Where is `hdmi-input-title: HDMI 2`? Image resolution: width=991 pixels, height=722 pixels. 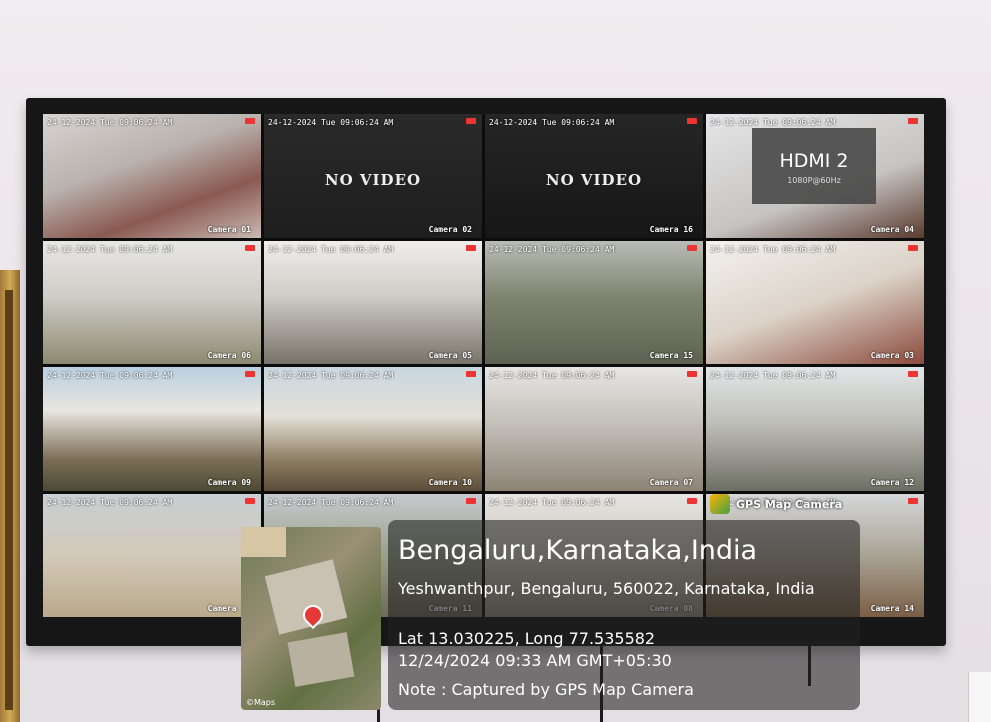 hdmi-input-title: HDMI 2 is located at coordinates (814, 161).